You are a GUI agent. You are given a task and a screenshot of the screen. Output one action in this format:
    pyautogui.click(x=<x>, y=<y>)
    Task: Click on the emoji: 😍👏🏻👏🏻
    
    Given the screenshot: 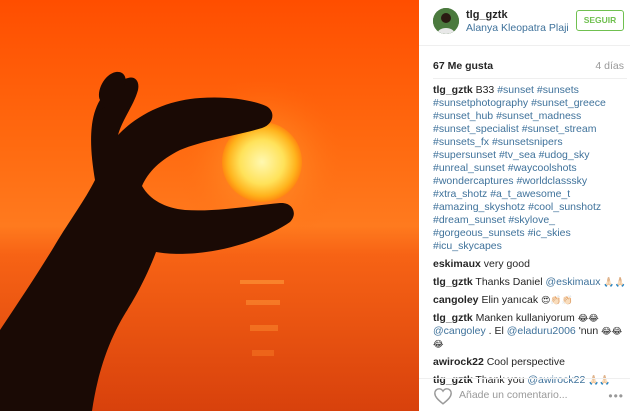 What is the action you would take?
    pyautogui.click(x=557, y=300)
    